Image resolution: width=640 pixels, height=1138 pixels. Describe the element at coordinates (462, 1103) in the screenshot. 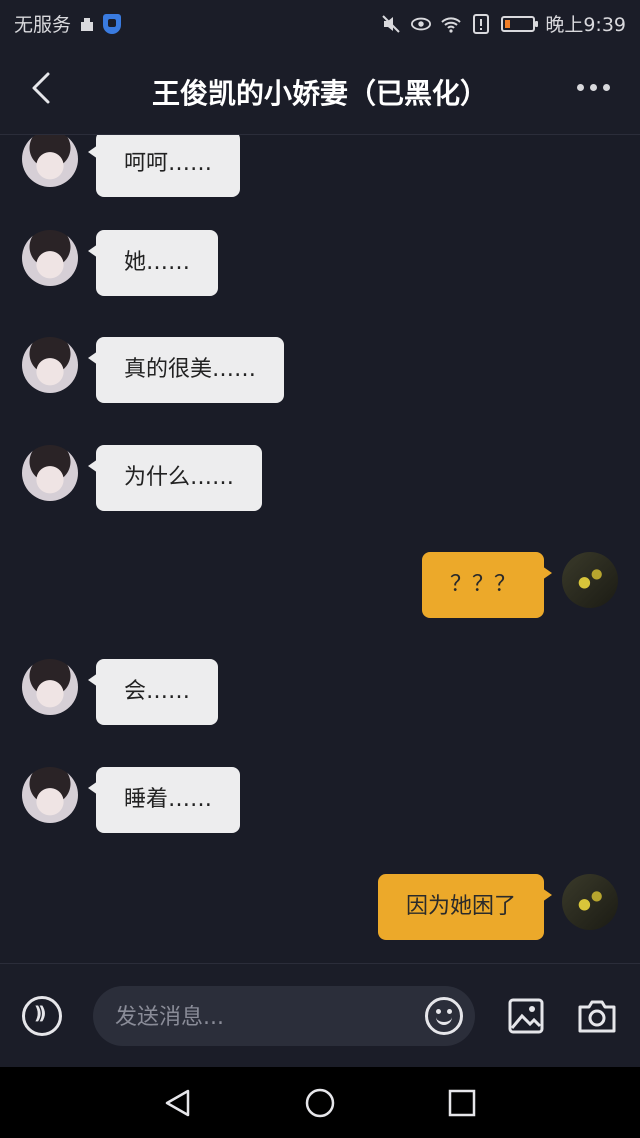

I see `recents-square-icon` at that location.